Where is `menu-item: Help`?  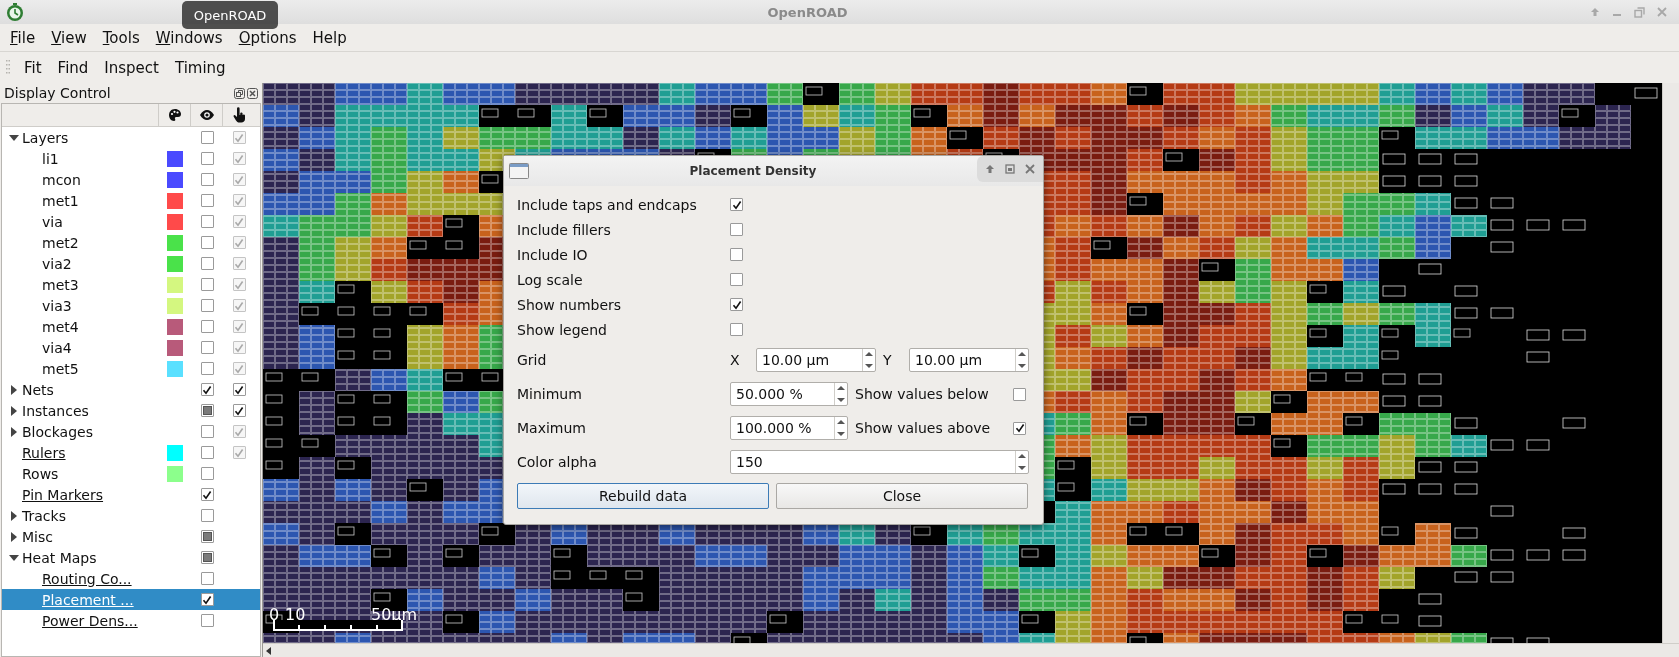 menu-item: Help is located at coordinates (329, 37).